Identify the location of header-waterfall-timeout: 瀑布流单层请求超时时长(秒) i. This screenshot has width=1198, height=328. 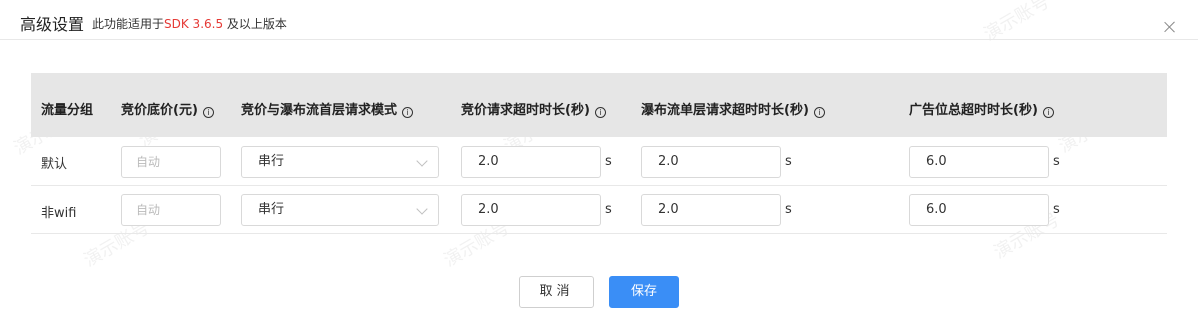
(733, 108).